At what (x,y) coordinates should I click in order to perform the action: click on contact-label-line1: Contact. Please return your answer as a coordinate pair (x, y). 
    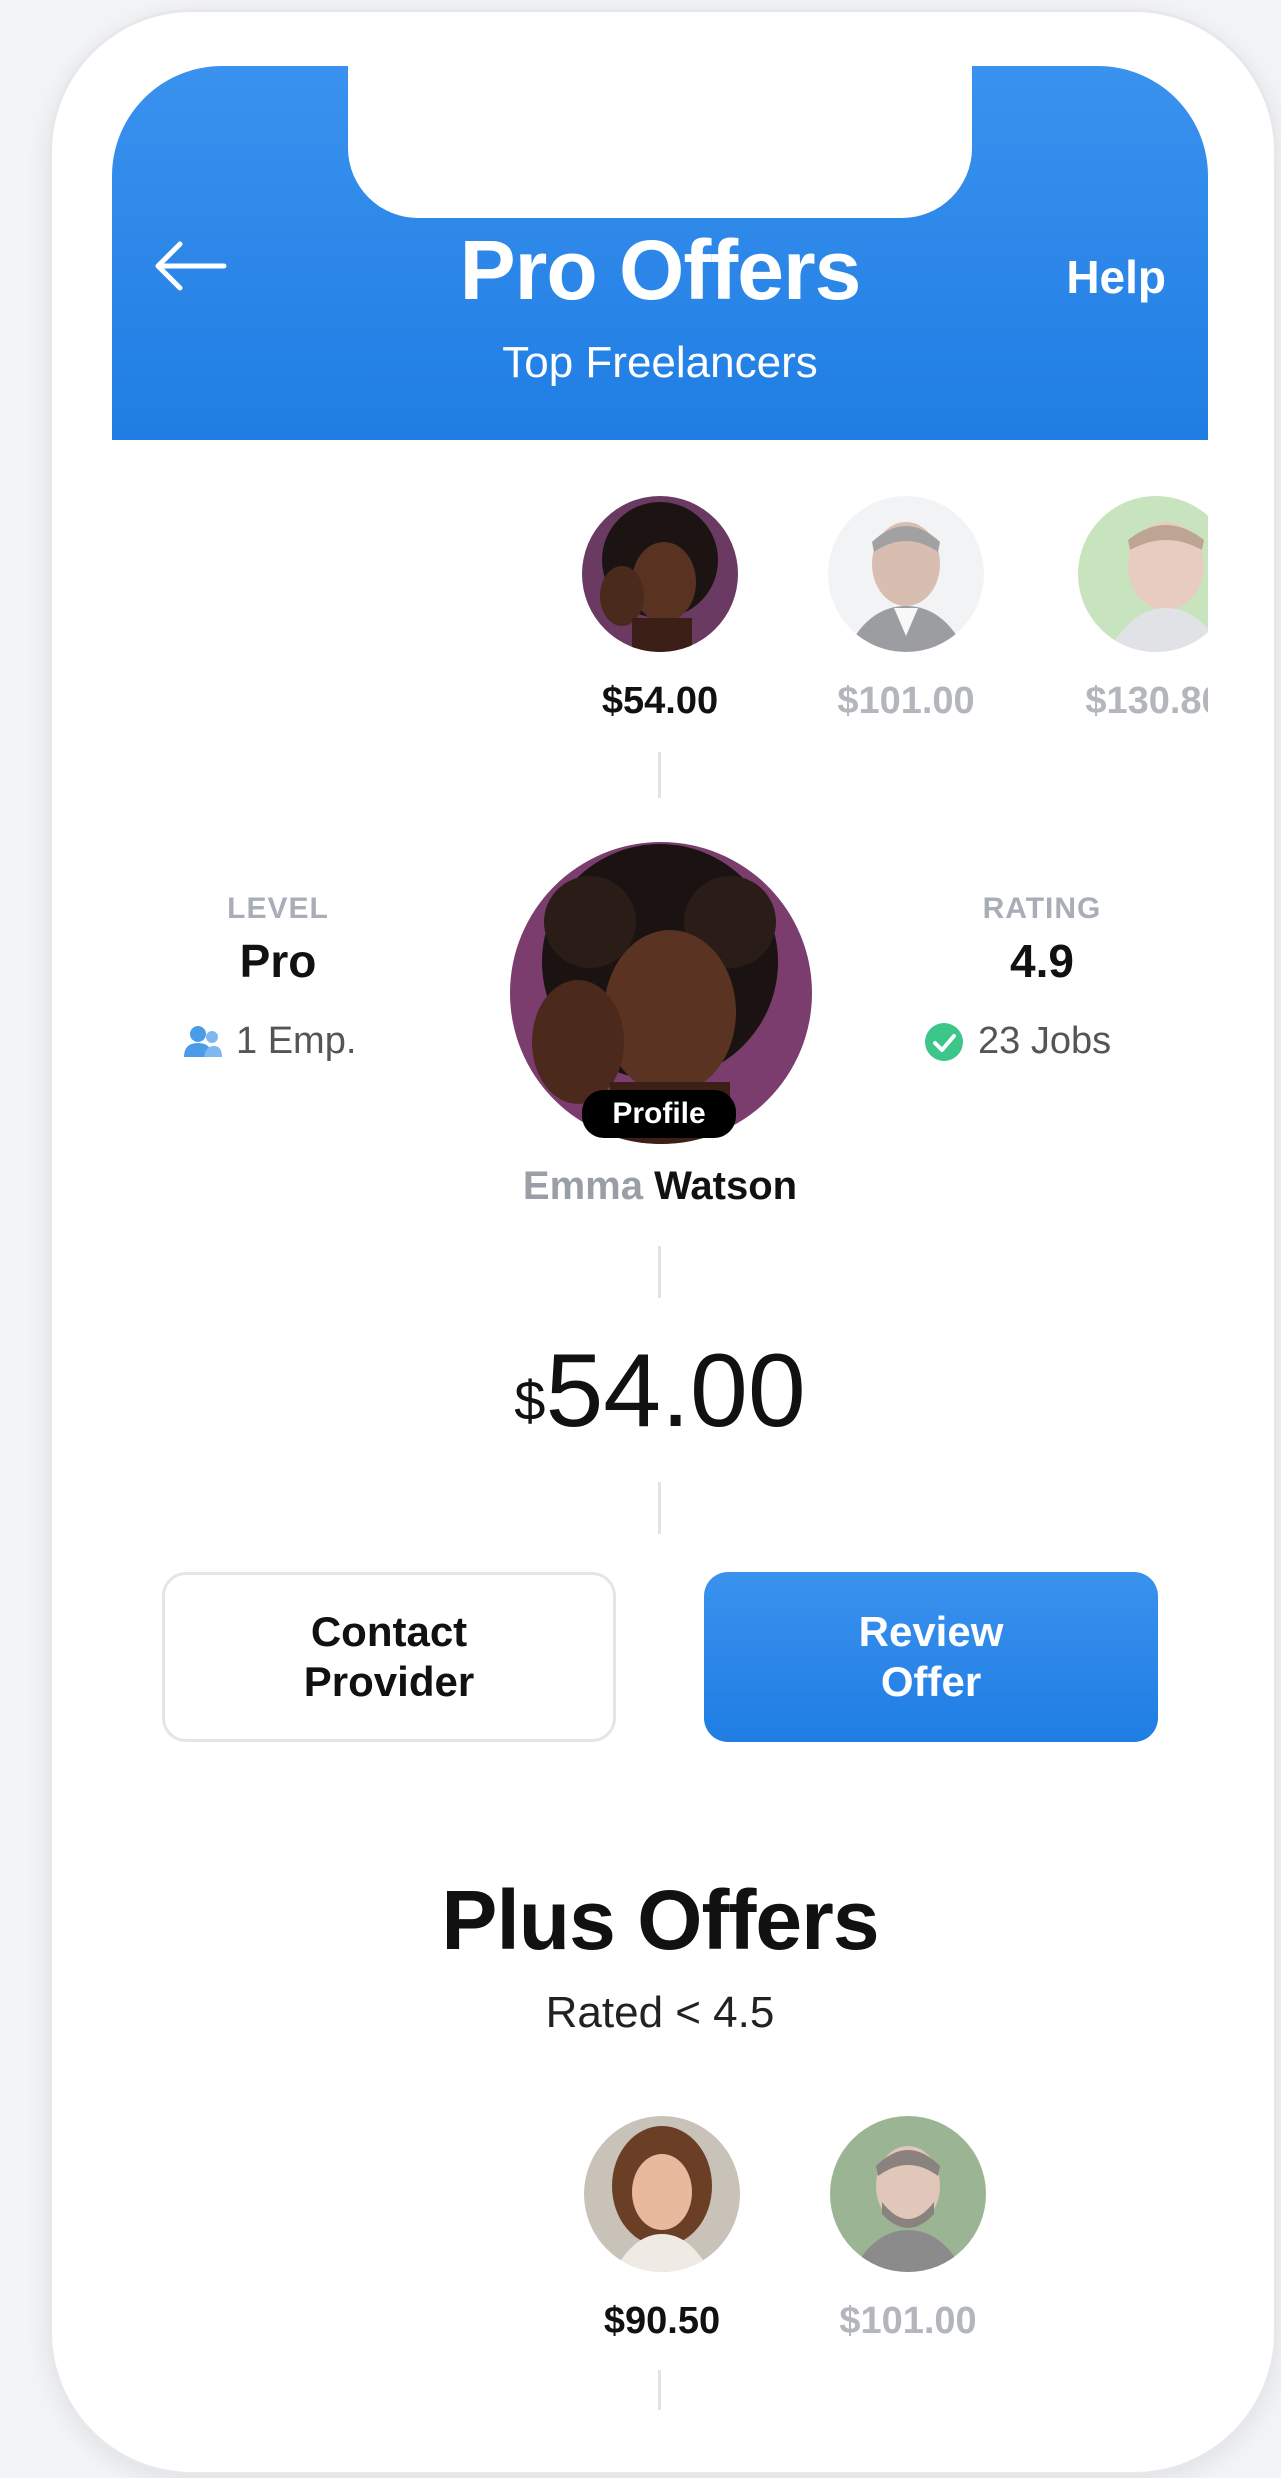
    Looking at the image, I should click on (389, 1631).